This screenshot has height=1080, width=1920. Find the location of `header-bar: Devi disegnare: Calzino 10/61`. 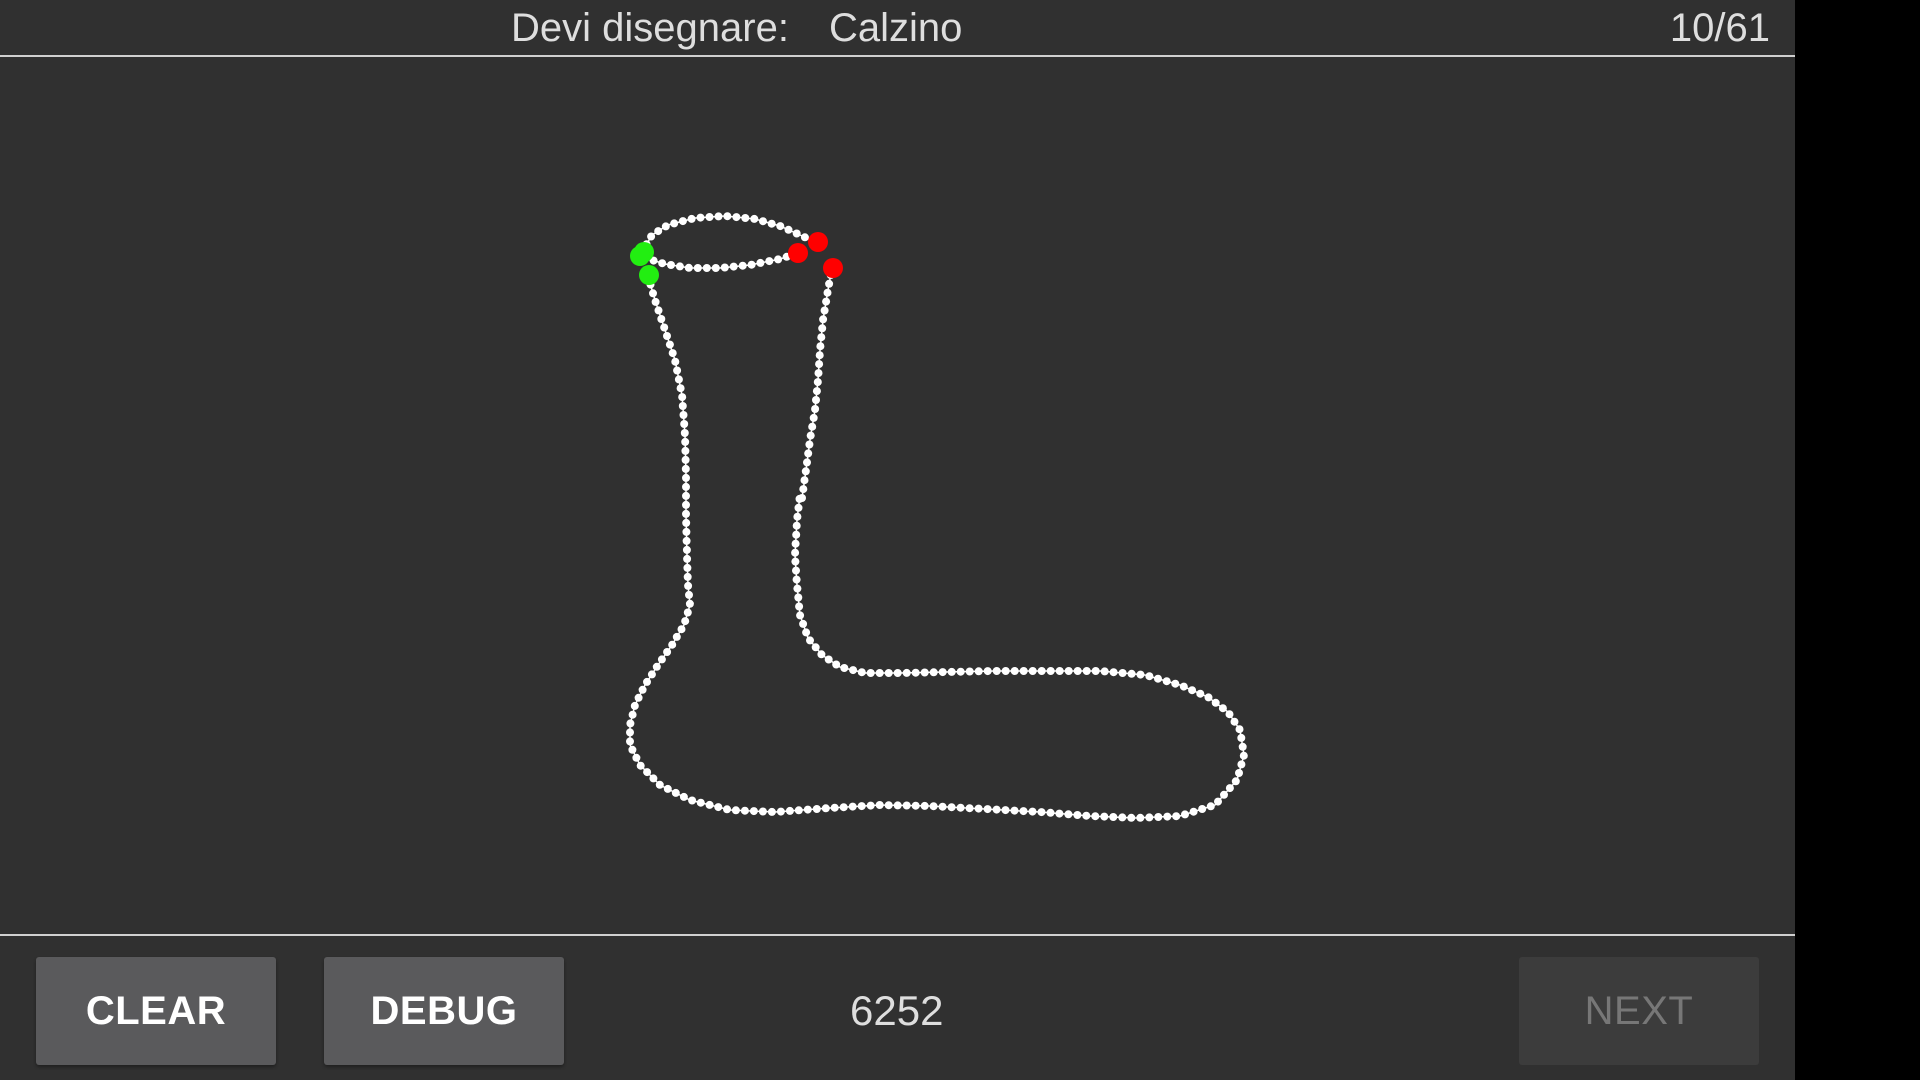

header-bar: Devi disegnare: Calzino 10/61 is located at coordinates (897, 28).